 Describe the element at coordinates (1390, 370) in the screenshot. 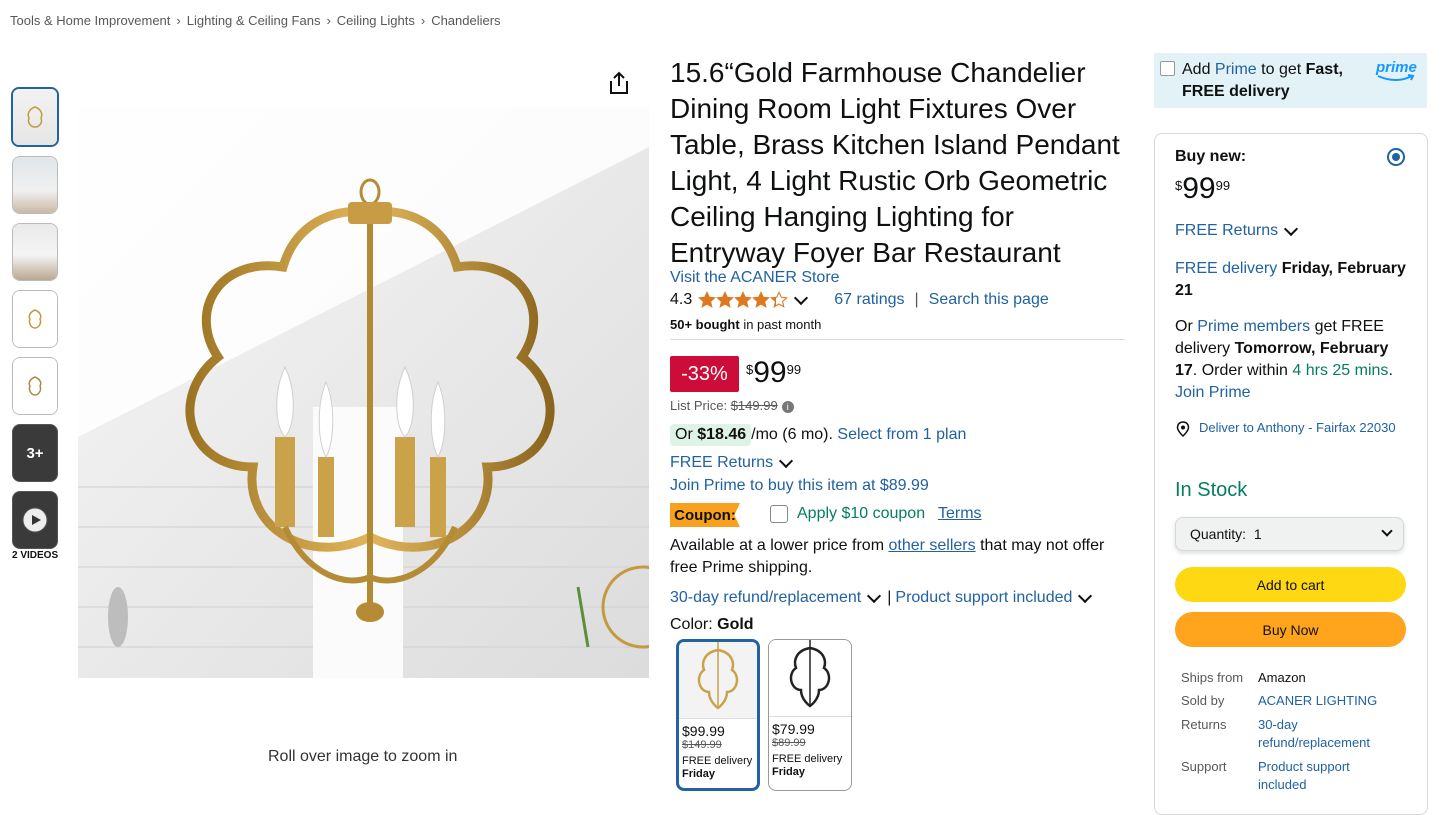

I see `prime-period: .` at that location.